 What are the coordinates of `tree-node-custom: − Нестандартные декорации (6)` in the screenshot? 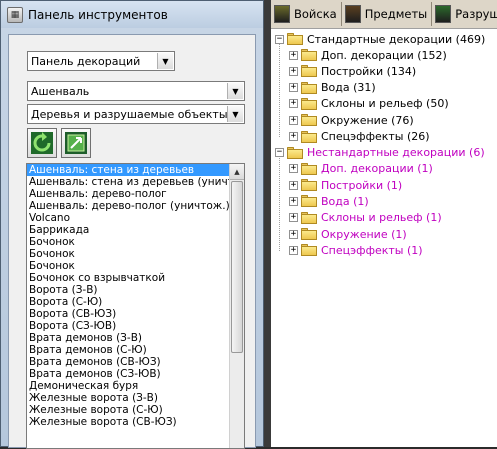 It's located at (380, 153).